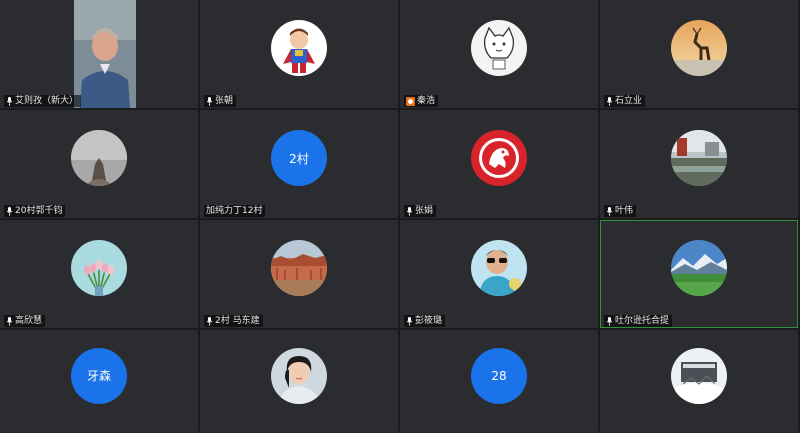 This screenshot has height=433, width=800. Describe the element at coordinates (410, 101) in the screenshot. I see `camera-icon` at that location.